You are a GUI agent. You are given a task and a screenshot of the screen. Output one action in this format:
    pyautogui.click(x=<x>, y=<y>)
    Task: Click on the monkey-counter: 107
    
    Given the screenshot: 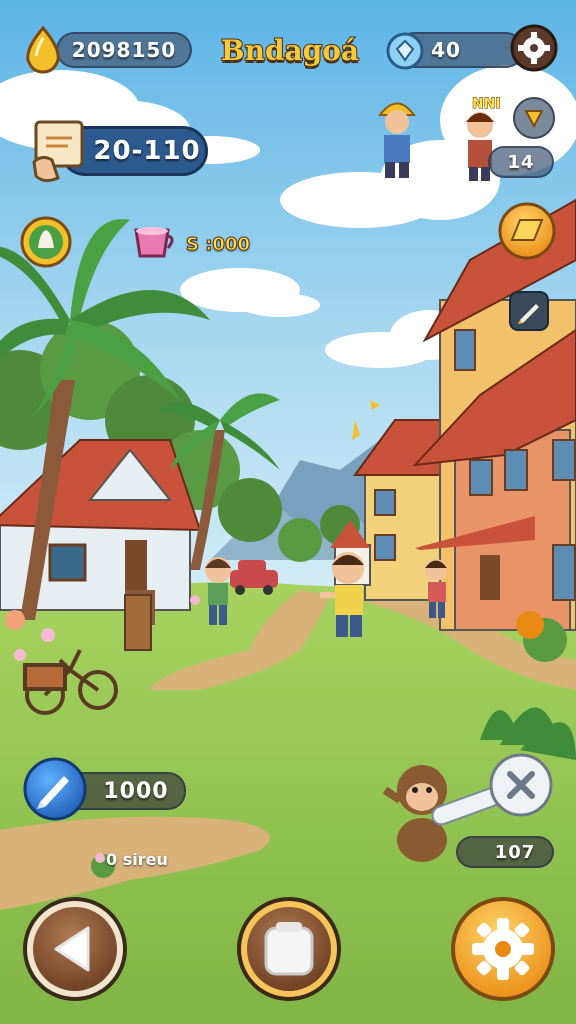 What is the action you would take?
    pyautogui.click(x=505, y=852)
    